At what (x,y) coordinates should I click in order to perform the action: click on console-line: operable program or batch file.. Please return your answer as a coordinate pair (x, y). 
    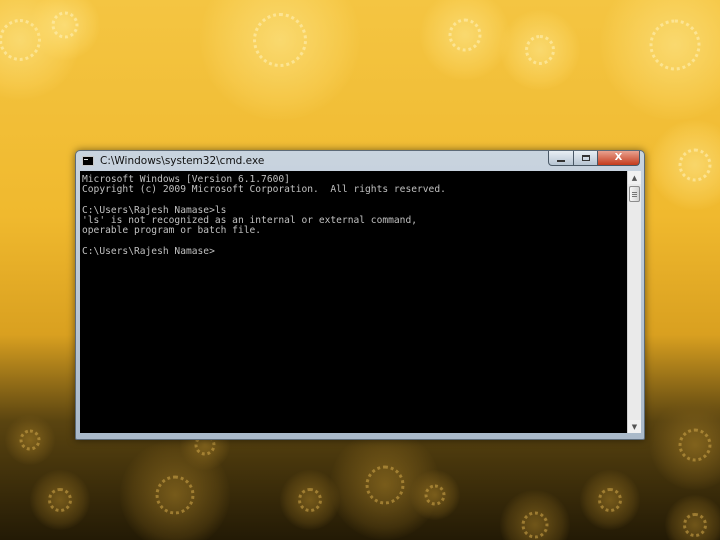
    Looking at the image, I should click on (172, 231).